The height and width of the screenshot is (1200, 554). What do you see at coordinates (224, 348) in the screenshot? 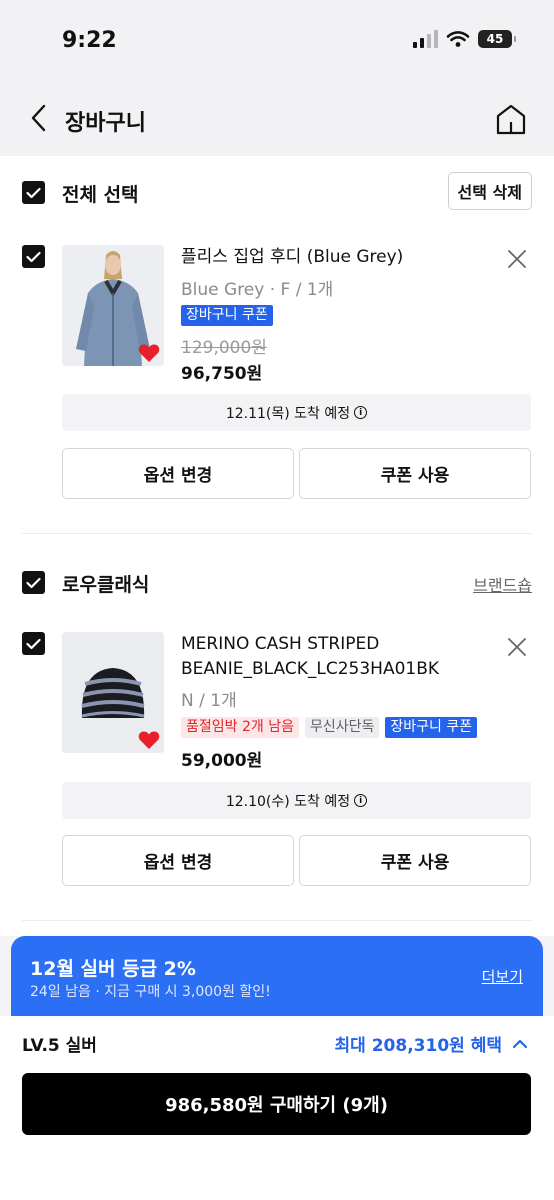
I see `original-price: 129,000원` at bounding box center [224, 348].